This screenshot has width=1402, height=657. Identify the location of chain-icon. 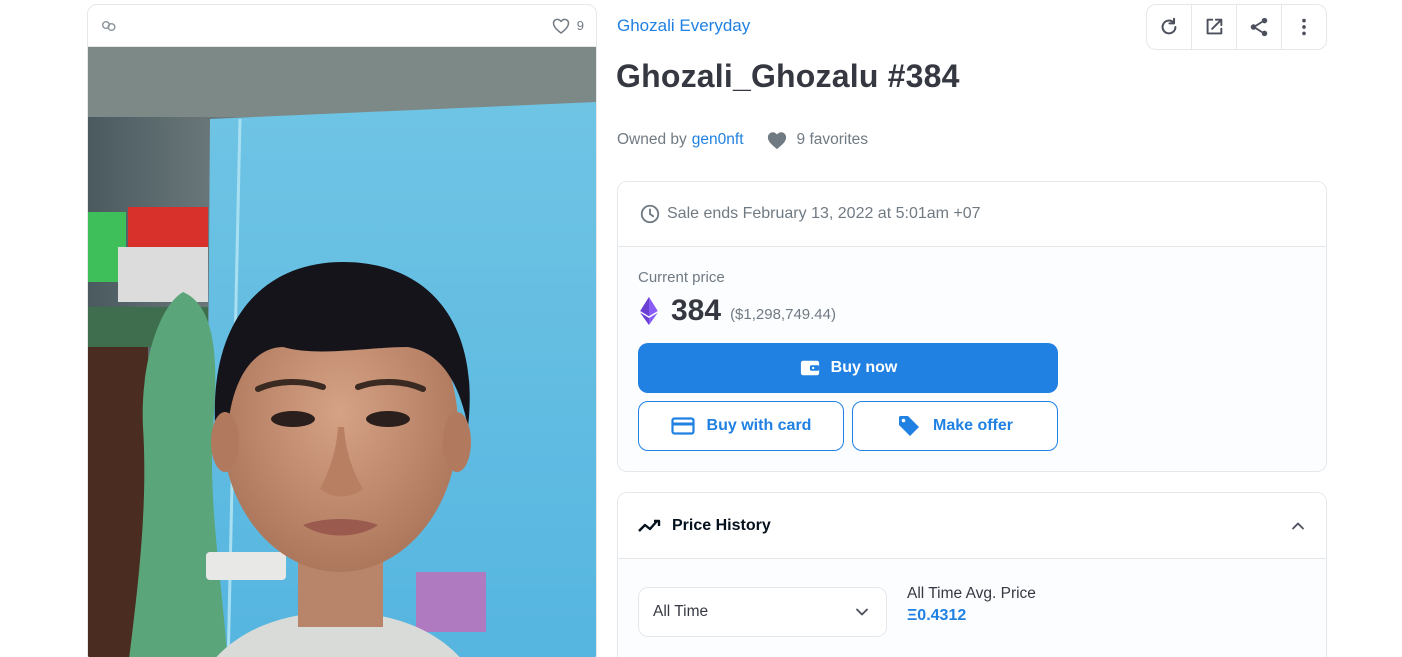
(109, 26).